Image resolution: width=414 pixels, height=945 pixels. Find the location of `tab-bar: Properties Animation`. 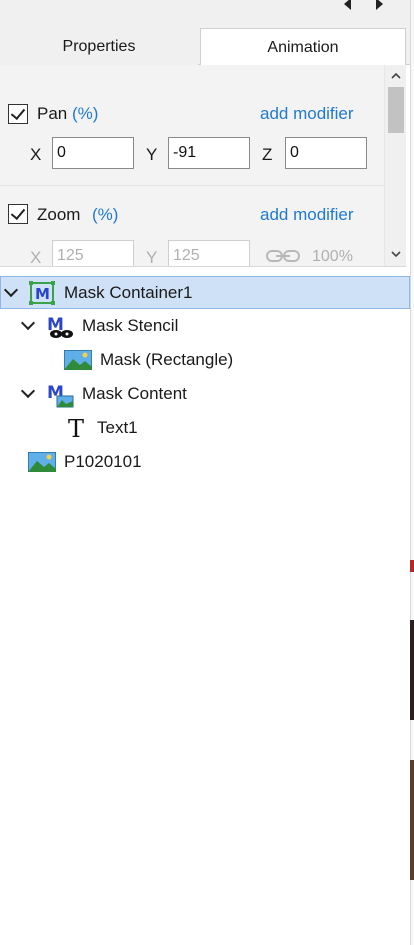

tab-bar: Properties Animation is located at coordinates (207, 47).